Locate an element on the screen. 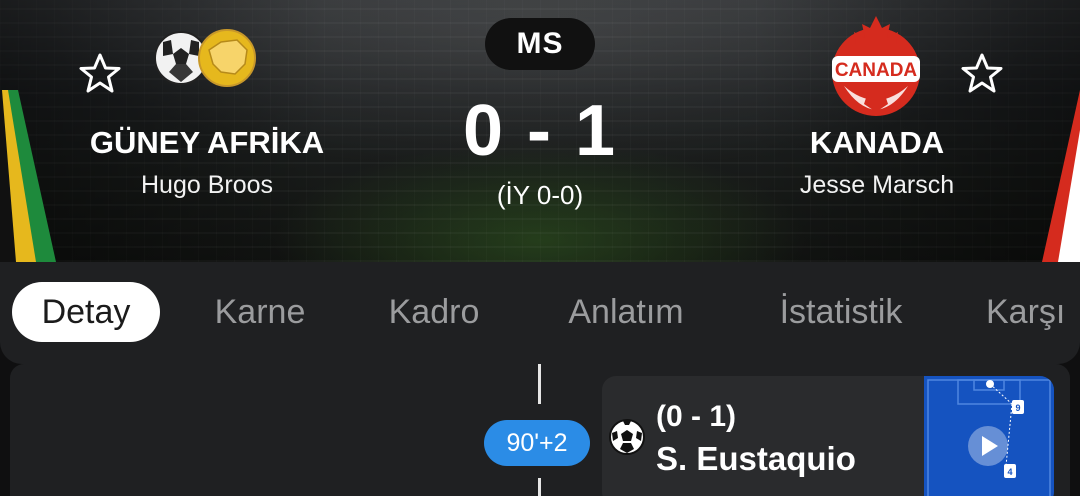  match-score: 0 - 1 is located at coordinates (540, 131).